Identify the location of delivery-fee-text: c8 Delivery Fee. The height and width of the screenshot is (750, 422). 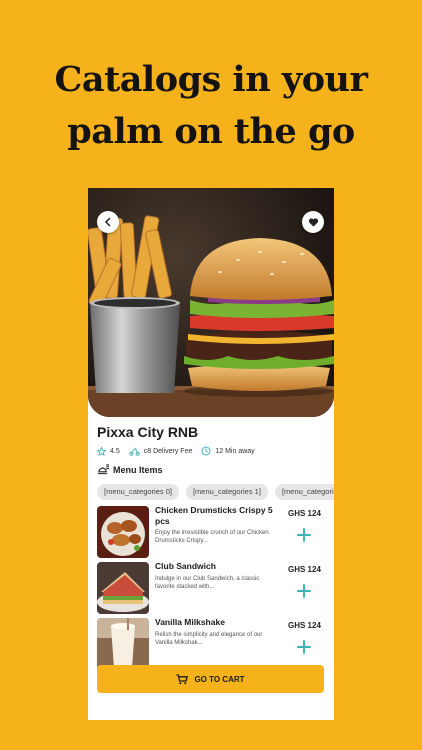
(168, 451).